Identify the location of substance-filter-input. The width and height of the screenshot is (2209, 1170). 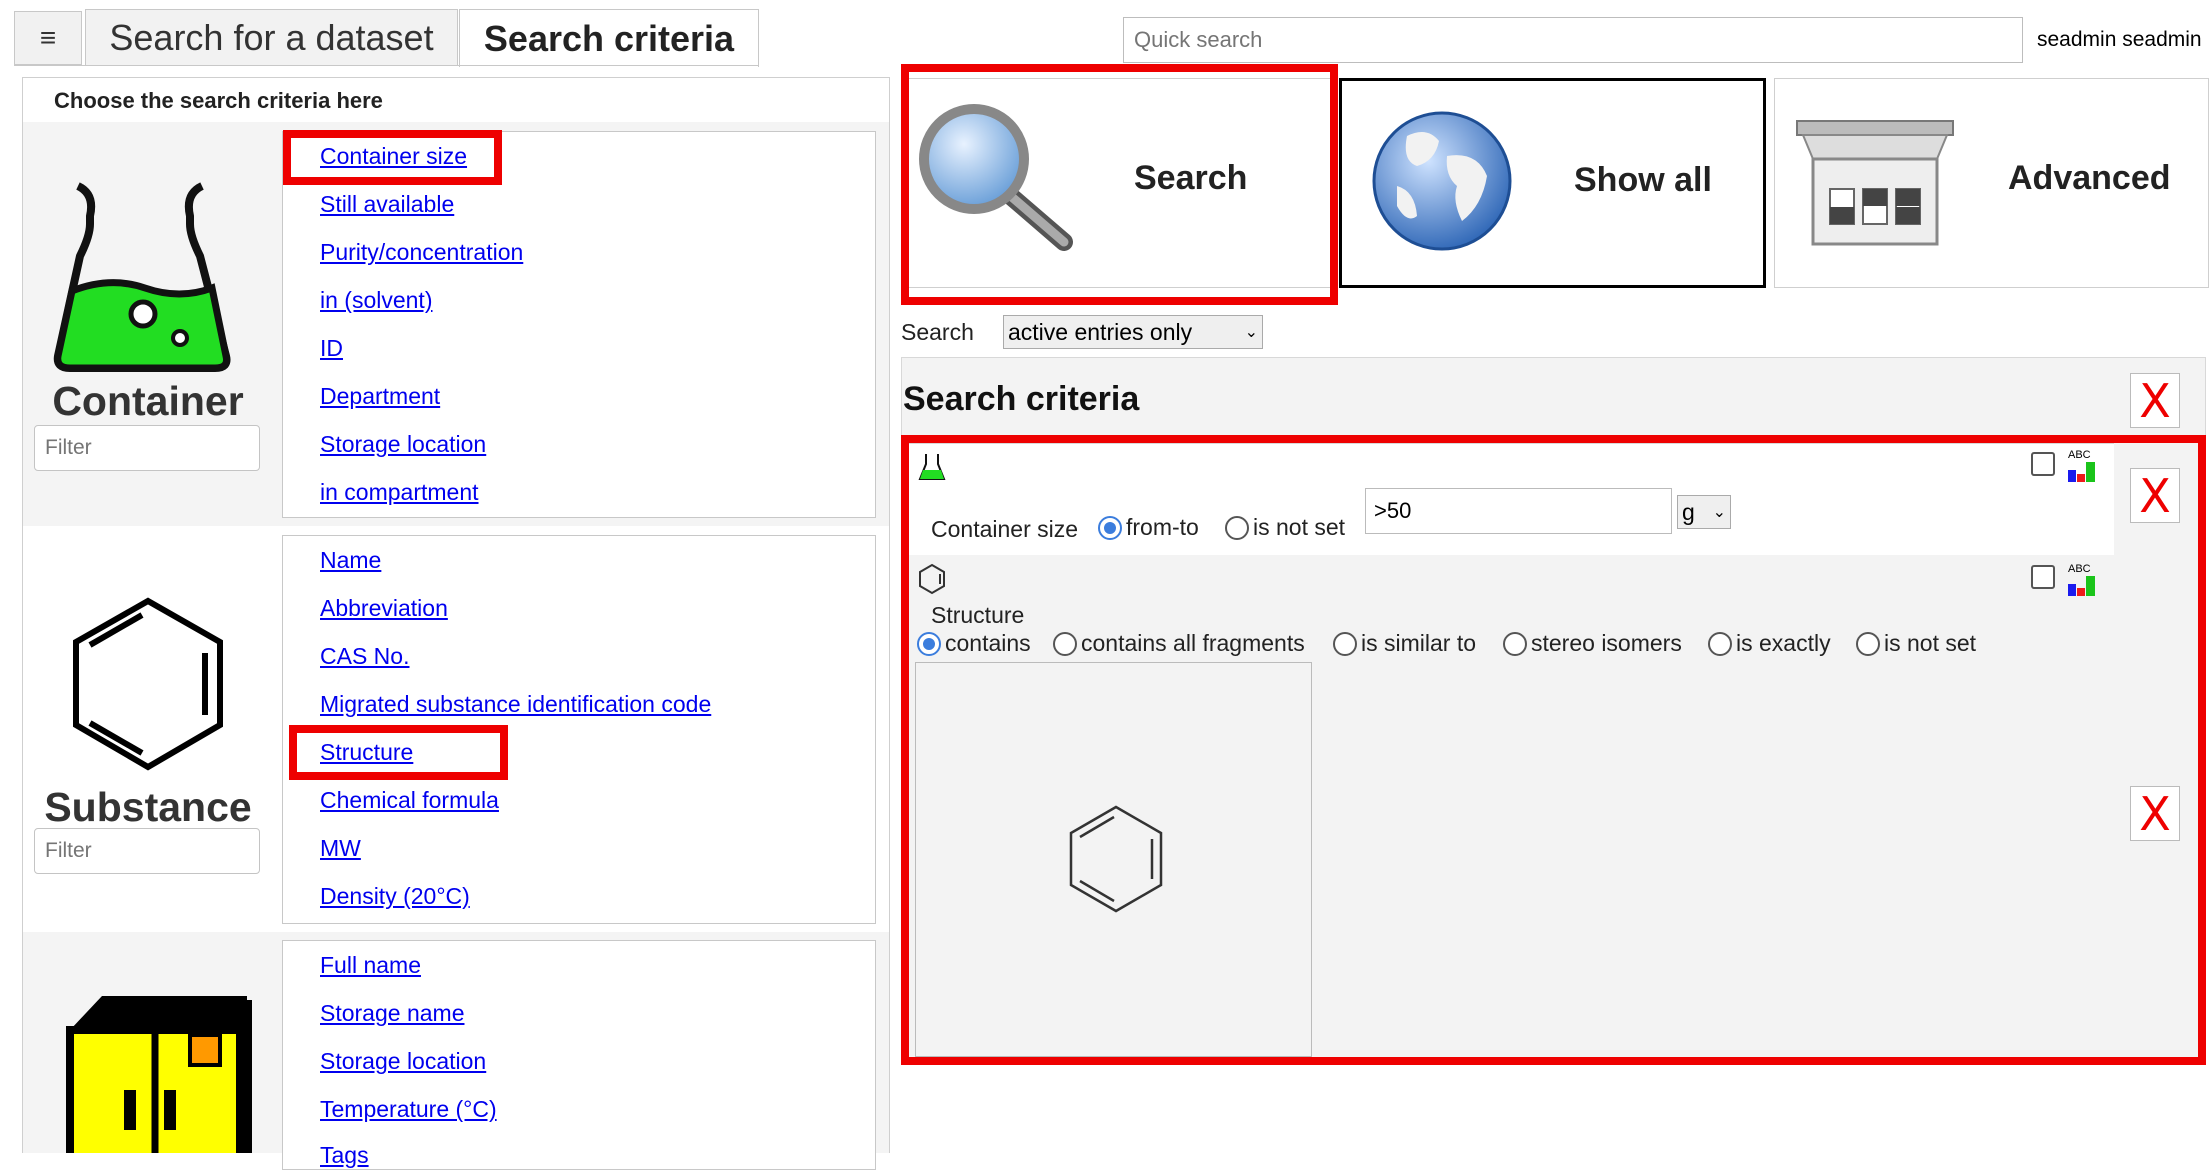
(147, 851).